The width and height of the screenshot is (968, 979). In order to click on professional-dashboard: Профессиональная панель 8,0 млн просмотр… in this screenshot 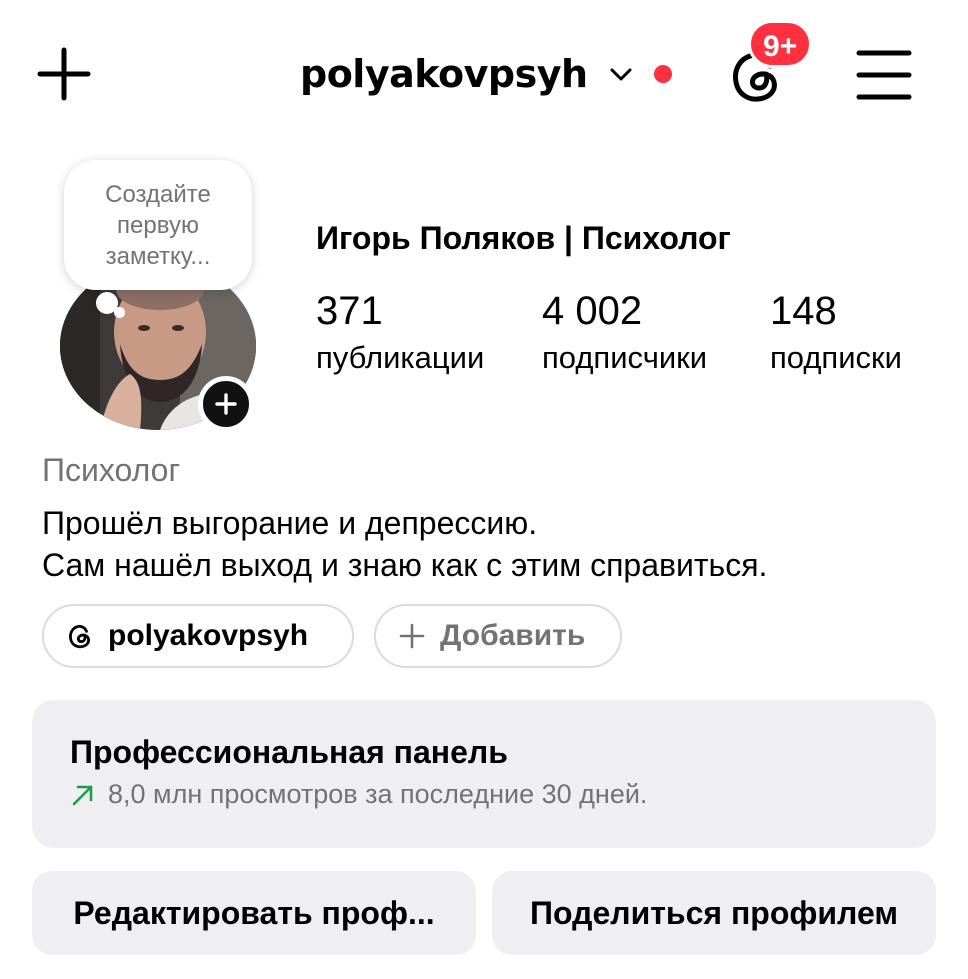, I will do `click(484, 774)`.